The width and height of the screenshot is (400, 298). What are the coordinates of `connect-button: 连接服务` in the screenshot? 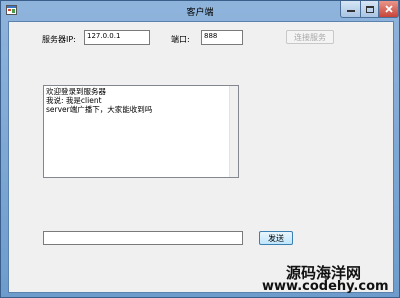 It's located at (310, 37).